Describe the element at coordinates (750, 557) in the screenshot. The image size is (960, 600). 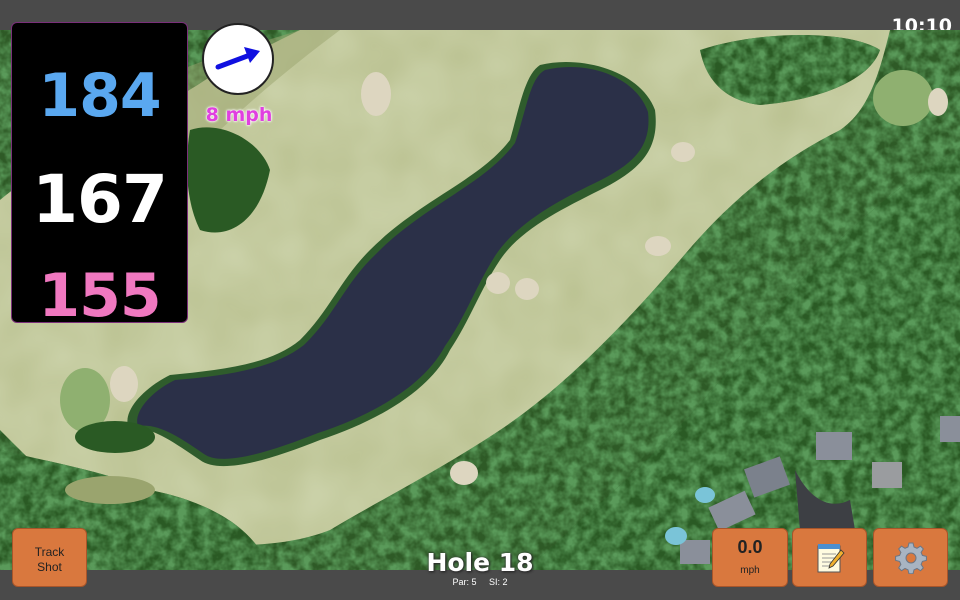
I see `speed-button: 0.0 mph` at that location.